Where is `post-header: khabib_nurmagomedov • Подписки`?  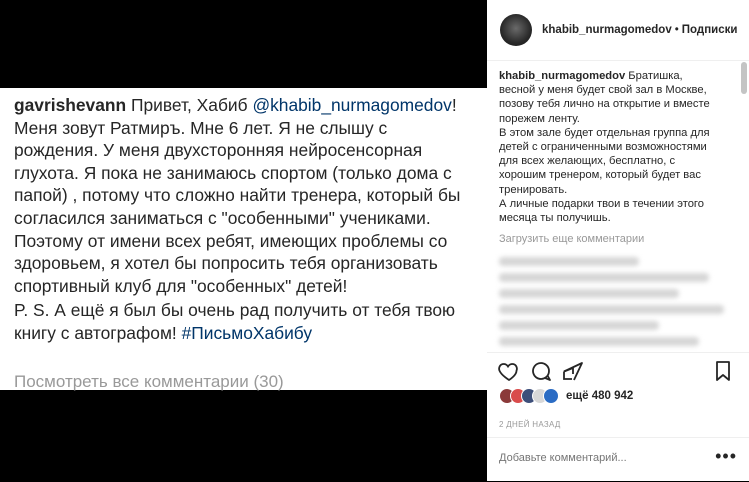 post-header: khabib_nurmagomedov • Подписки is located at coordinates (618, 30).